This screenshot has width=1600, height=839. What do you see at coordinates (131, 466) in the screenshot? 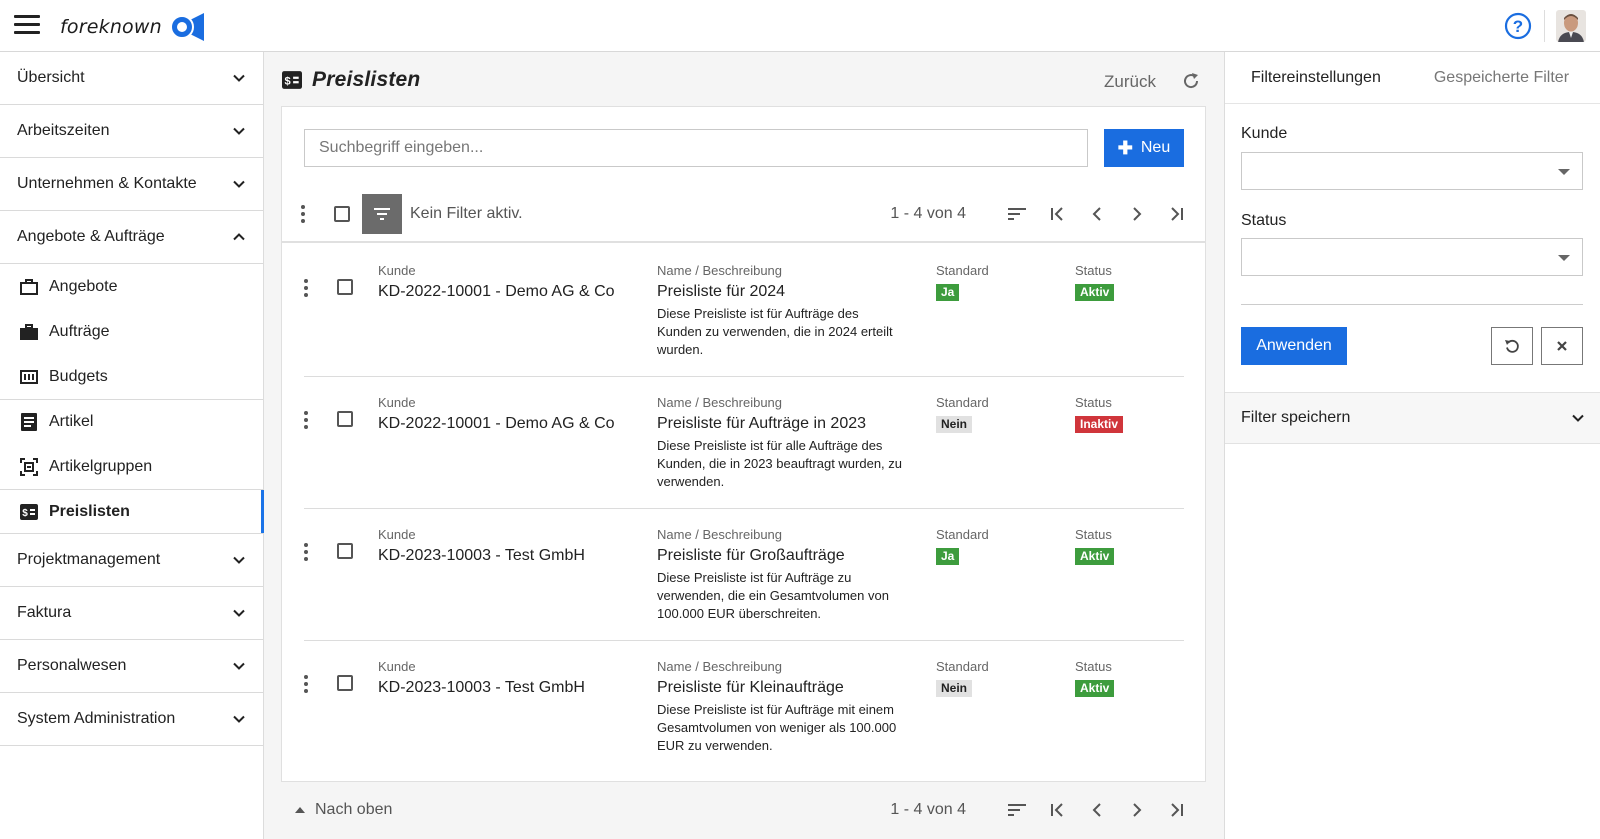
I see `sidebar-item-artikelgruppen: Artikelgruppen` at bounding box center [131, 466].